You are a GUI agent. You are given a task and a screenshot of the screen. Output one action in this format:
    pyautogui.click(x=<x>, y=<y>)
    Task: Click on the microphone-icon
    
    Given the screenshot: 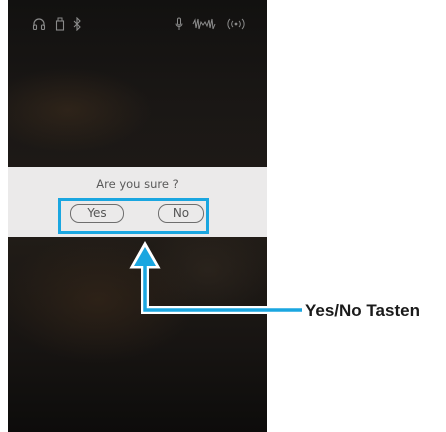 What is the action you would take?
    pyautogui.click(x=179, y=23)
    